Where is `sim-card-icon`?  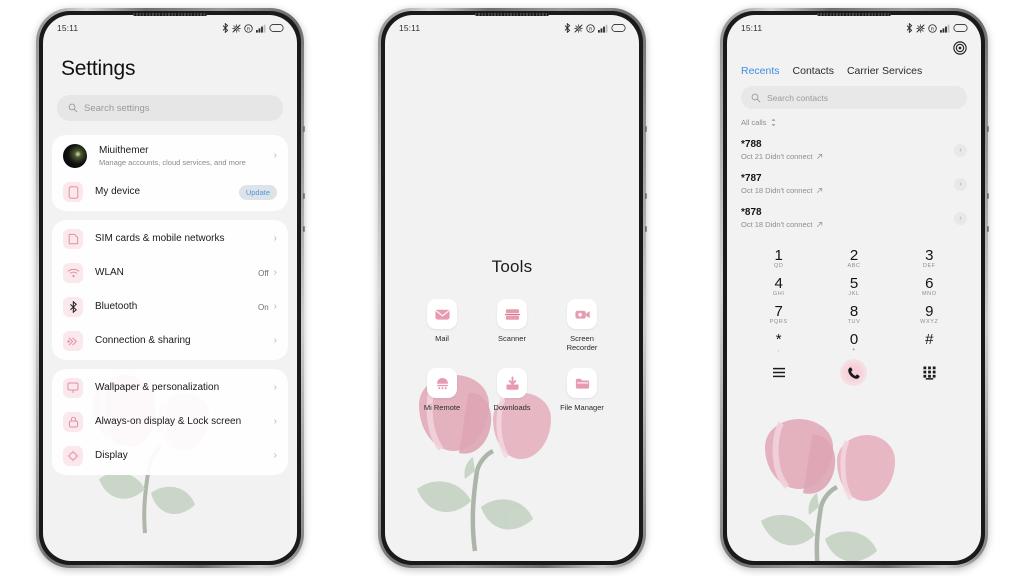 sim-card-icon is located at coordinates (73, 239).